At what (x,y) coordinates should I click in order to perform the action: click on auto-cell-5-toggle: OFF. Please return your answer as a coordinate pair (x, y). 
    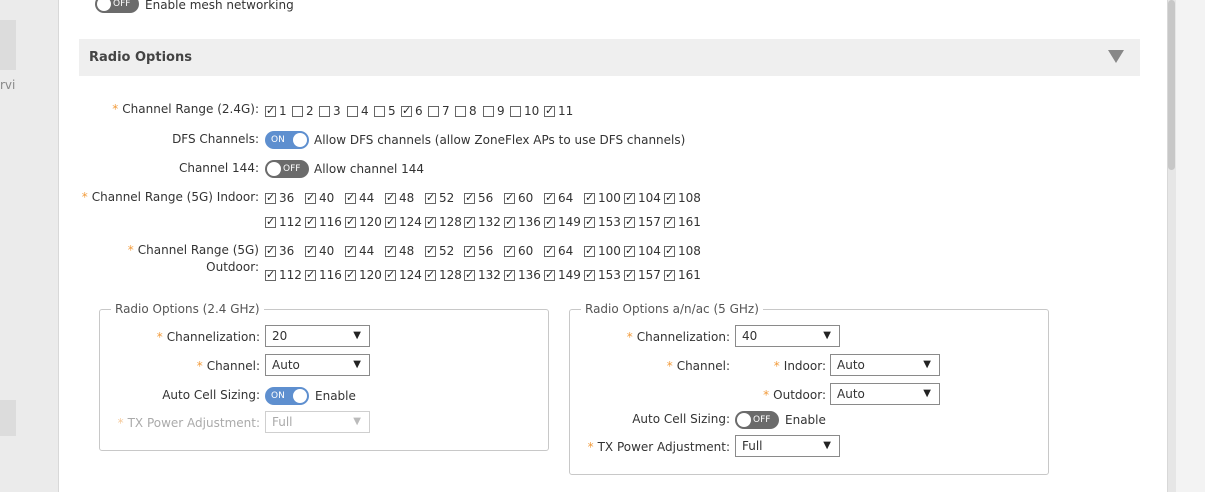
    Looking at the image, I should click on (757, 420).